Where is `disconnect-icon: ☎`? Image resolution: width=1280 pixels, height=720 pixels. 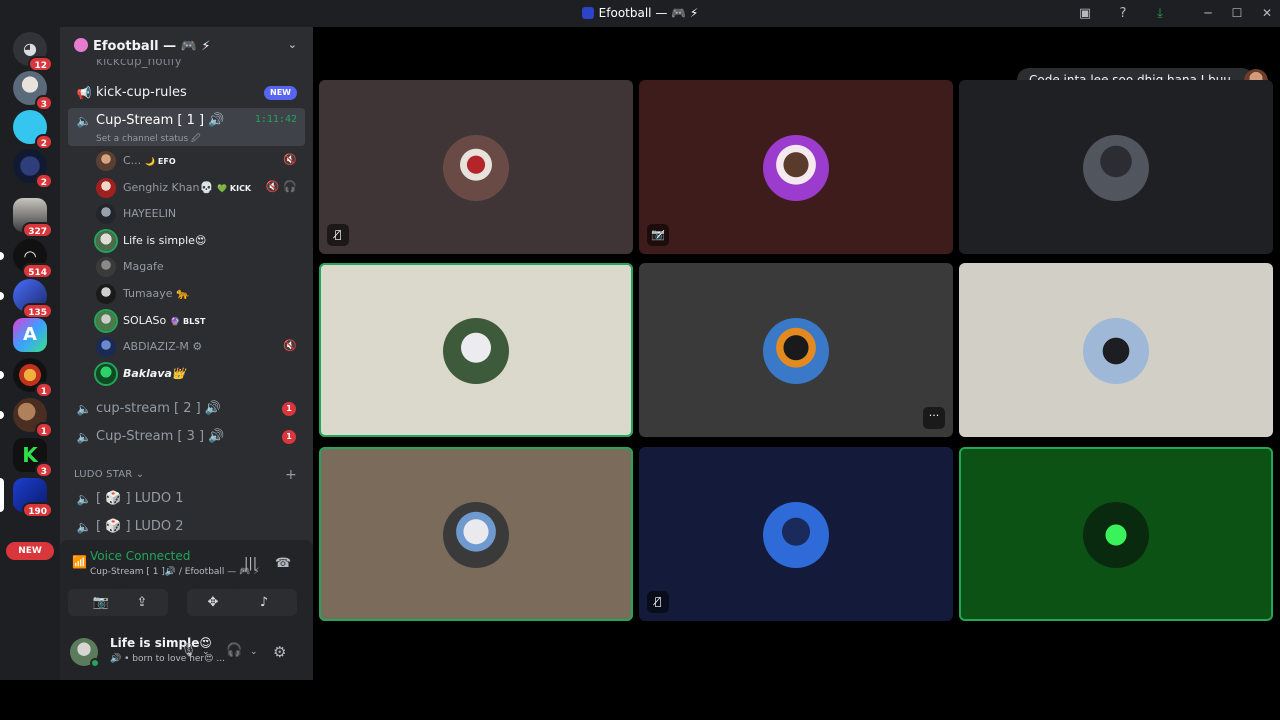 disconnect-icon: ☎ is located at coordinates (283, 563).